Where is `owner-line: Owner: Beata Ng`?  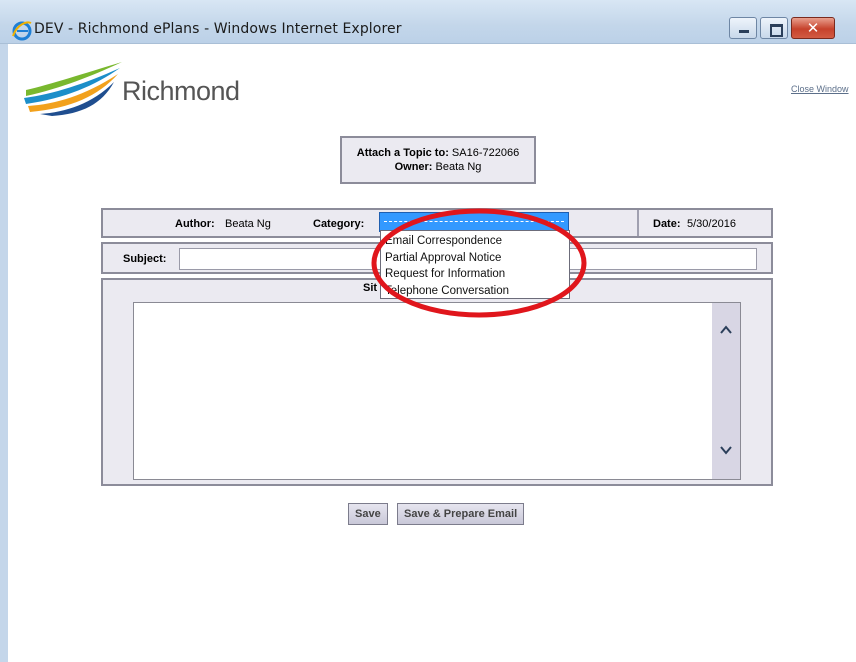
owner-line: Owner: Beata Ng is located at coordinates (438, 167).